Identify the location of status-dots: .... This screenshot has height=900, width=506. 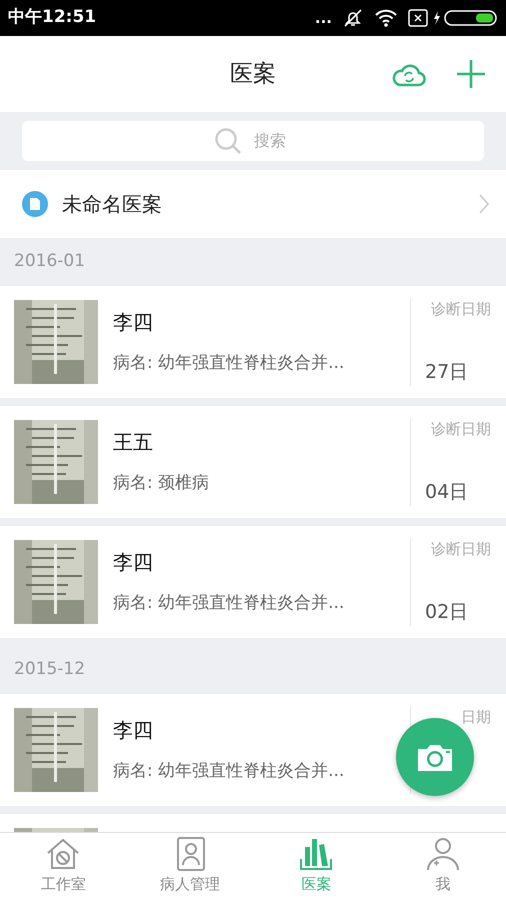
(323, 18).